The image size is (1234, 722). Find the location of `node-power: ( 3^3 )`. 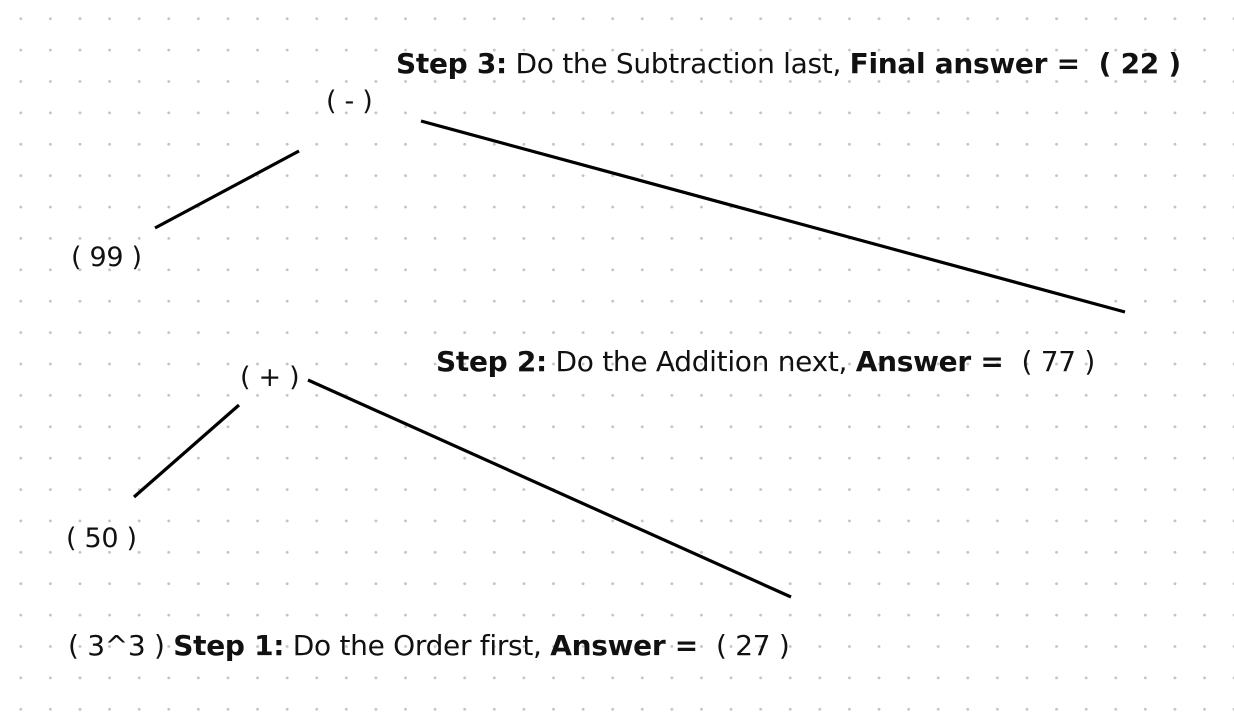

node-power: ( 3^3 ) is located at coordinates (116, 645).